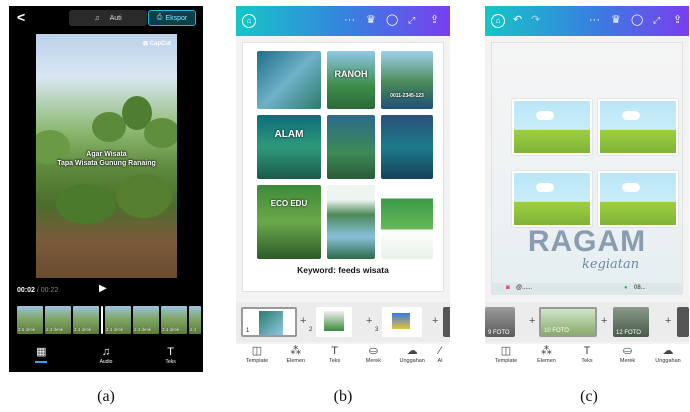  Describe the element at coordinates (106, 163) in the screenshot. I see `subtitle-line-2: Tapa Wisata Gunung Ranaing` at that location.